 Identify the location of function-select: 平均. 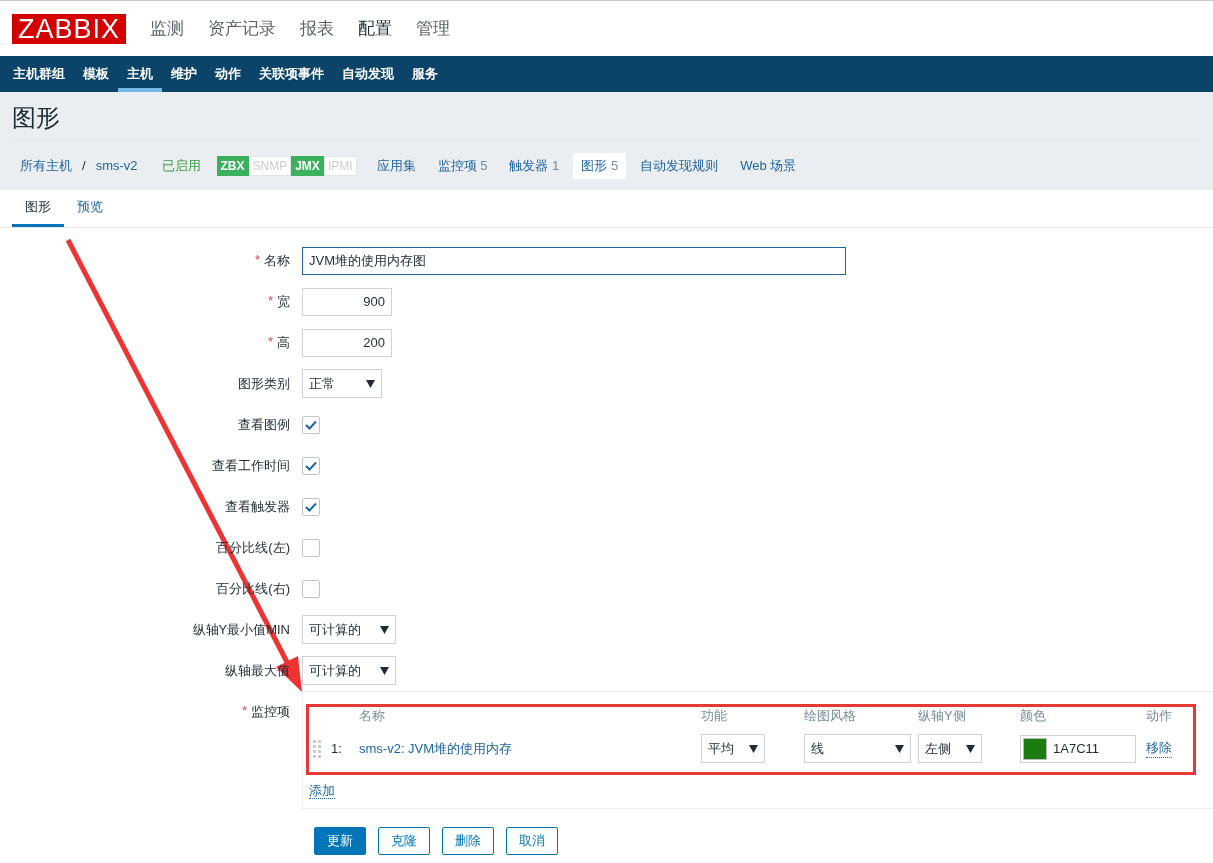
(733, 748).